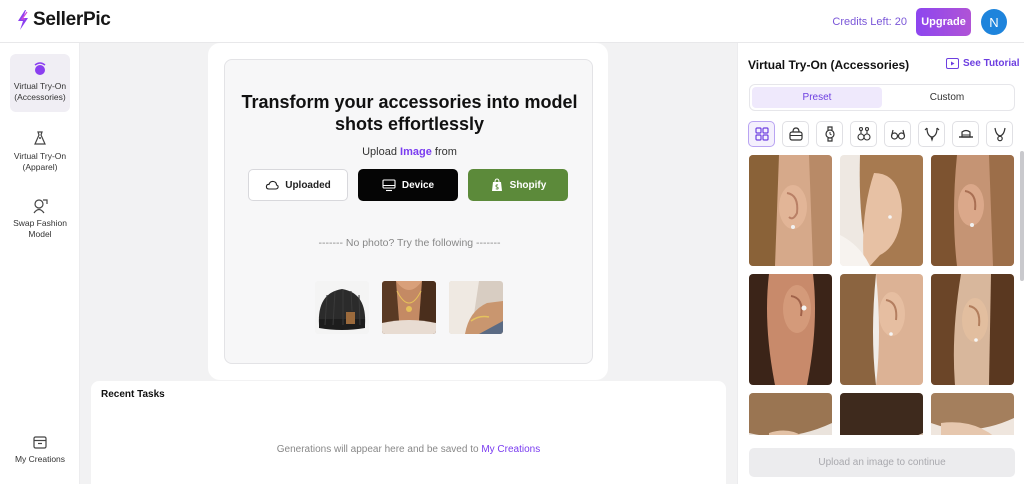 This screenshot has height=484, width=1024. I want to click on my-creations-link: My Creations, so click(510, 449).